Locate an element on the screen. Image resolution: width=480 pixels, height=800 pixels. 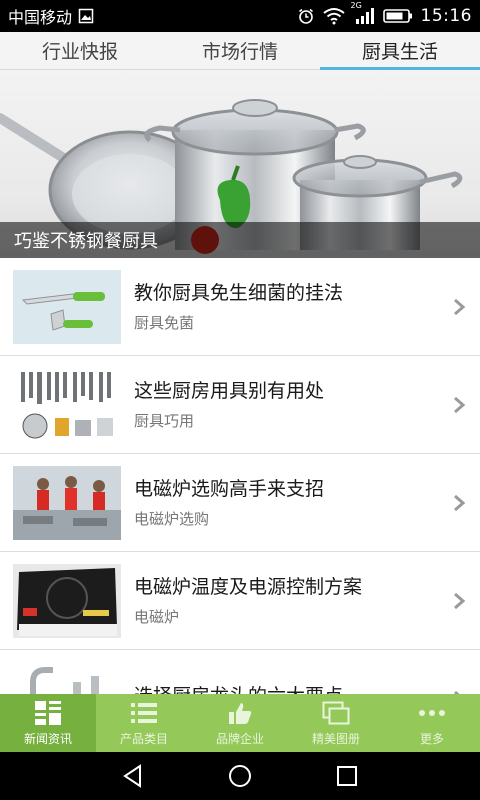
article-category: 电磁炉 is located at coordinates (157, 617).